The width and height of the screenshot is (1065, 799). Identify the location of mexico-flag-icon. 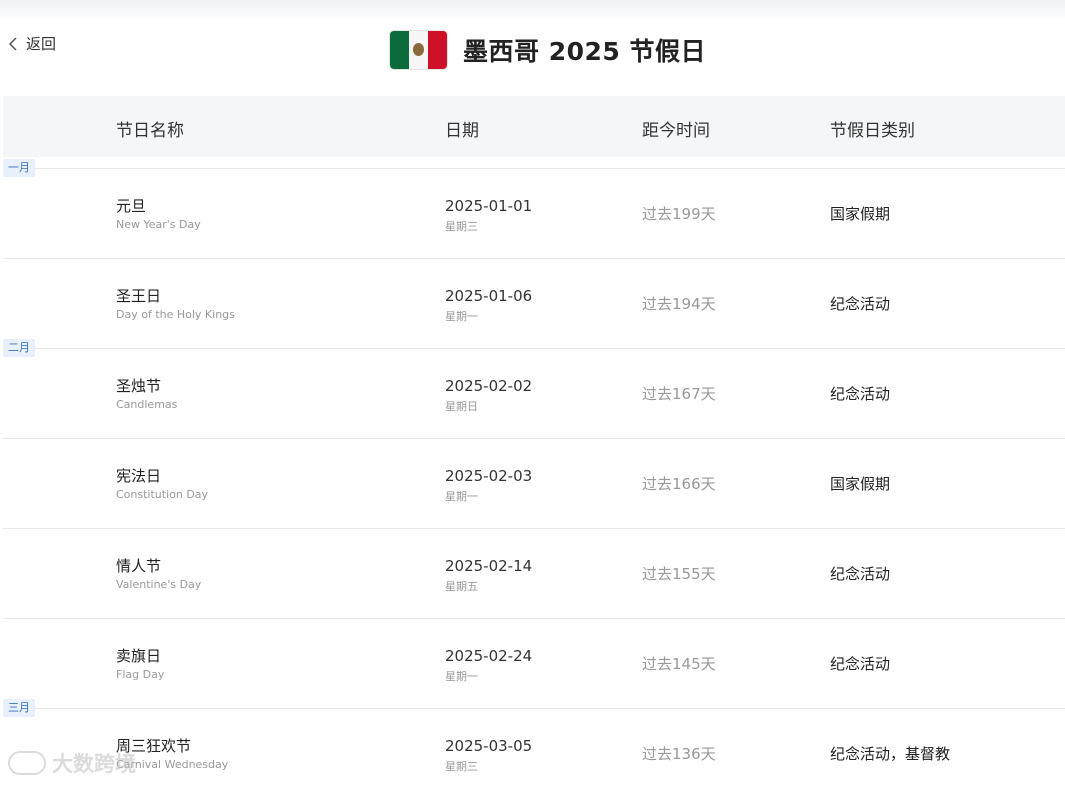
(418, 50).